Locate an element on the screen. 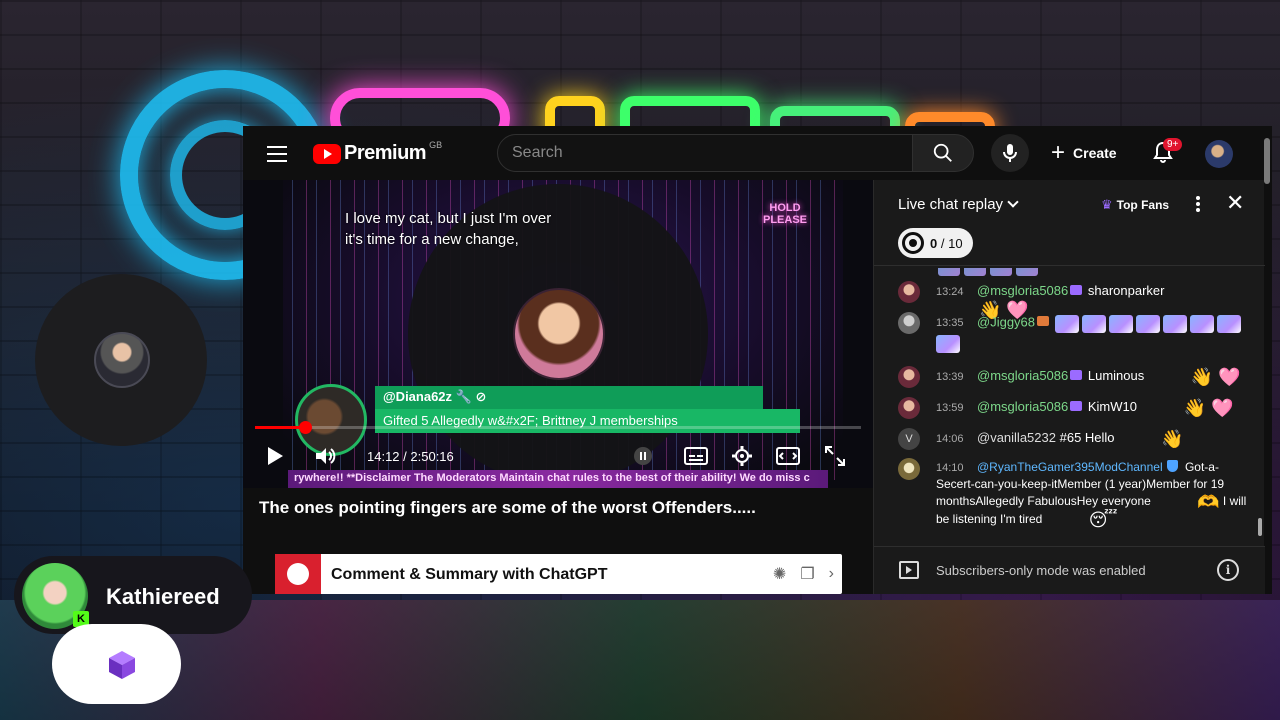 This screenshot has height=720, width=1280. logo-region: GB is located at coordinates (436, 144).